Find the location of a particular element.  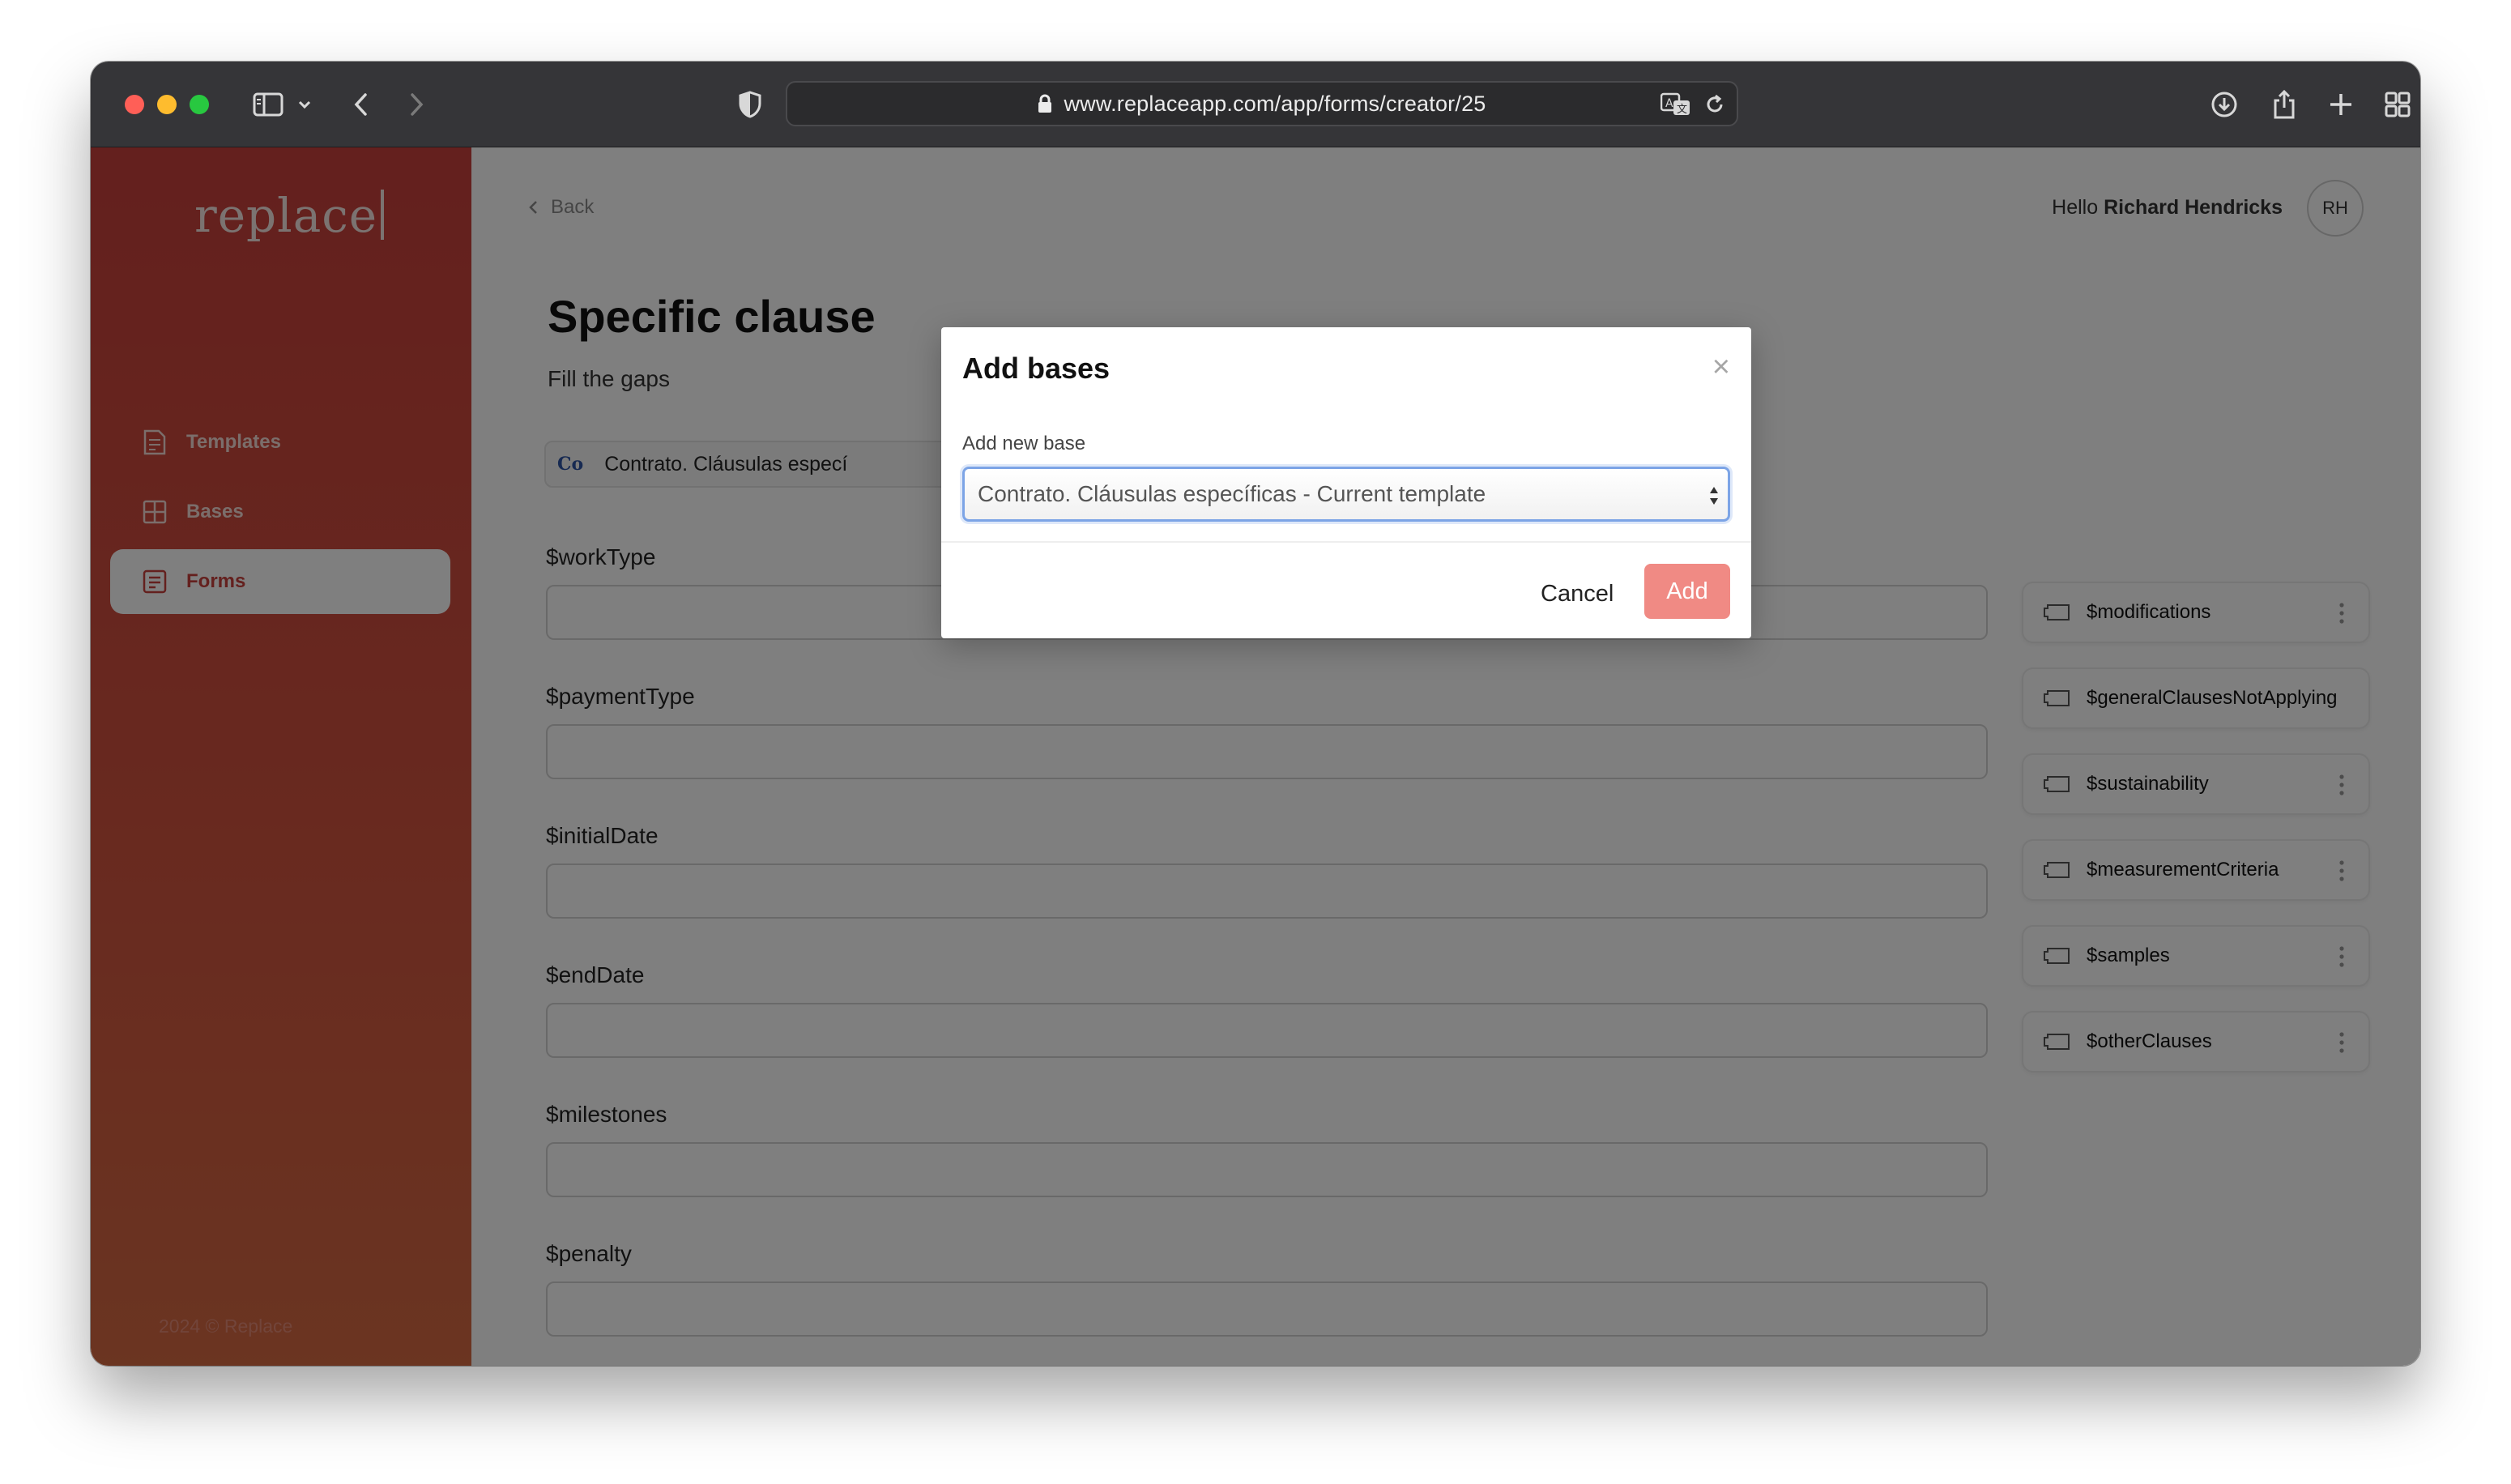

add-new-base-label: Add new base is located at coordinates (1024, 443).